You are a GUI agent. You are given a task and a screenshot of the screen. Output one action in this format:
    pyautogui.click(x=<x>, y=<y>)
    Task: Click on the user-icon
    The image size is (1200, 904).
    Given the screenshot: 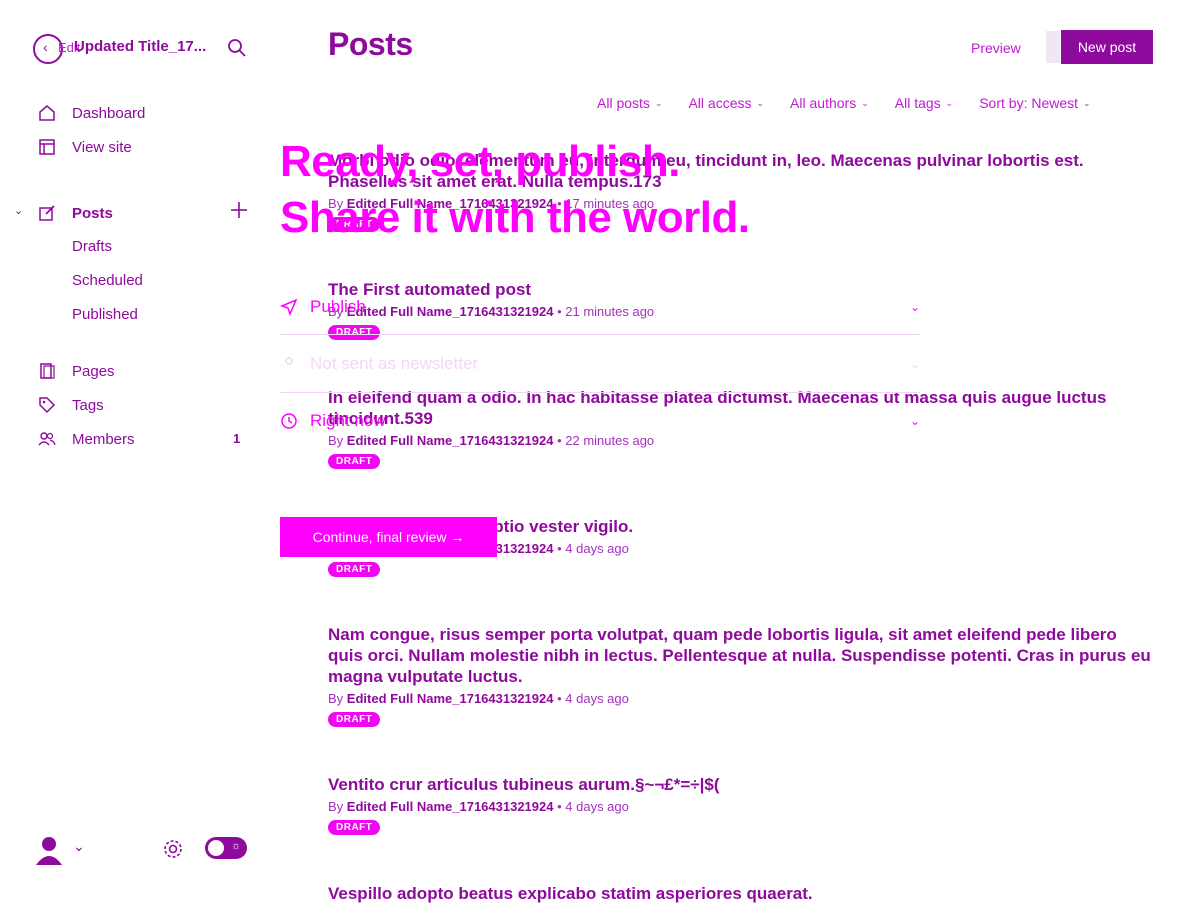 What is the action you would take?
    pyautogui.click(x=289, y=361)
    